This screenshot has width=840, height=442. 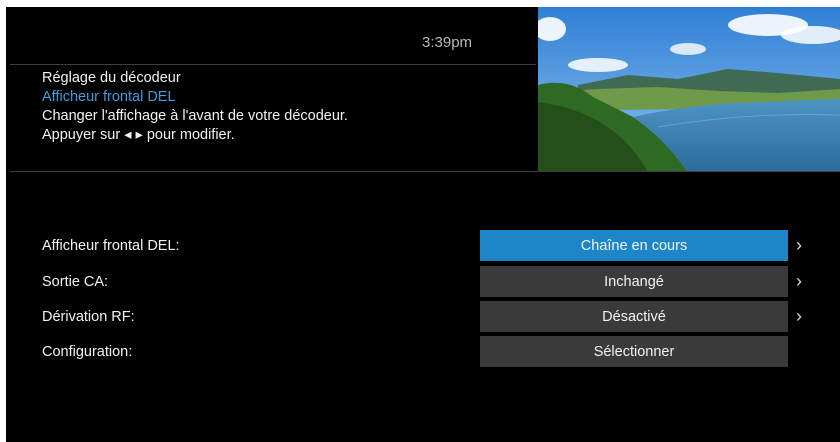 I want to click on row-label: Dérivation RF:, so click(x=88, y=317).